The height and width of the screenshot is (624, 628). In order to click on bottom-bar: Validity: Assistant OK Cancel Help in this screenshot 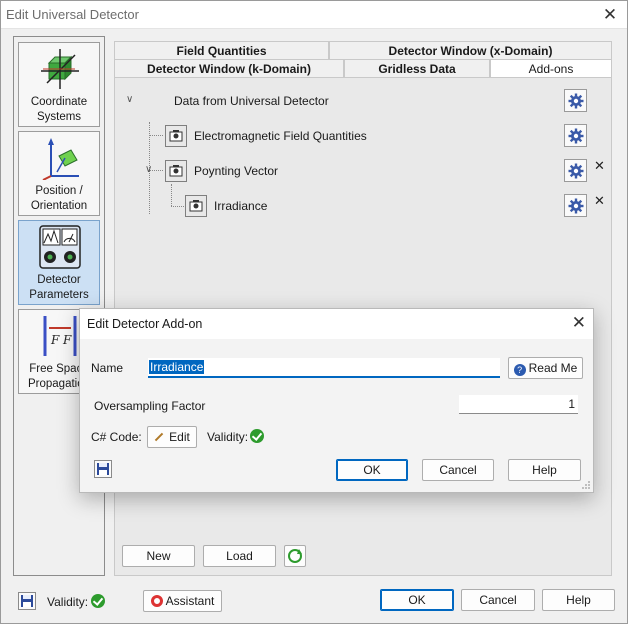, I will do `click(314, 603)`.